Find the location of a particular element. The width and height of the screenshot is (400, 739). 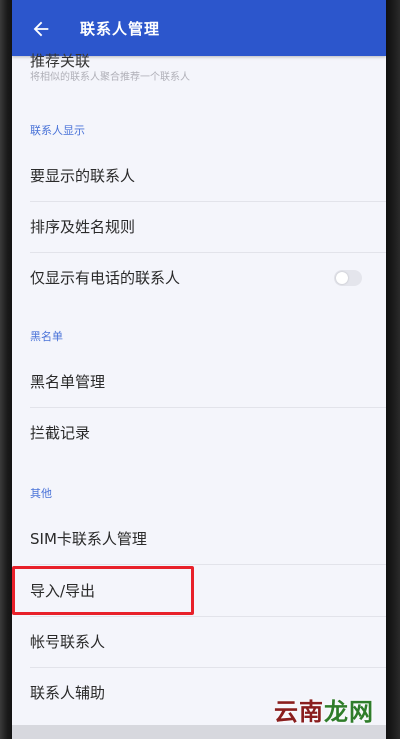

list-item-label: 要显示的联系人 is located at coordinates (83, 176).